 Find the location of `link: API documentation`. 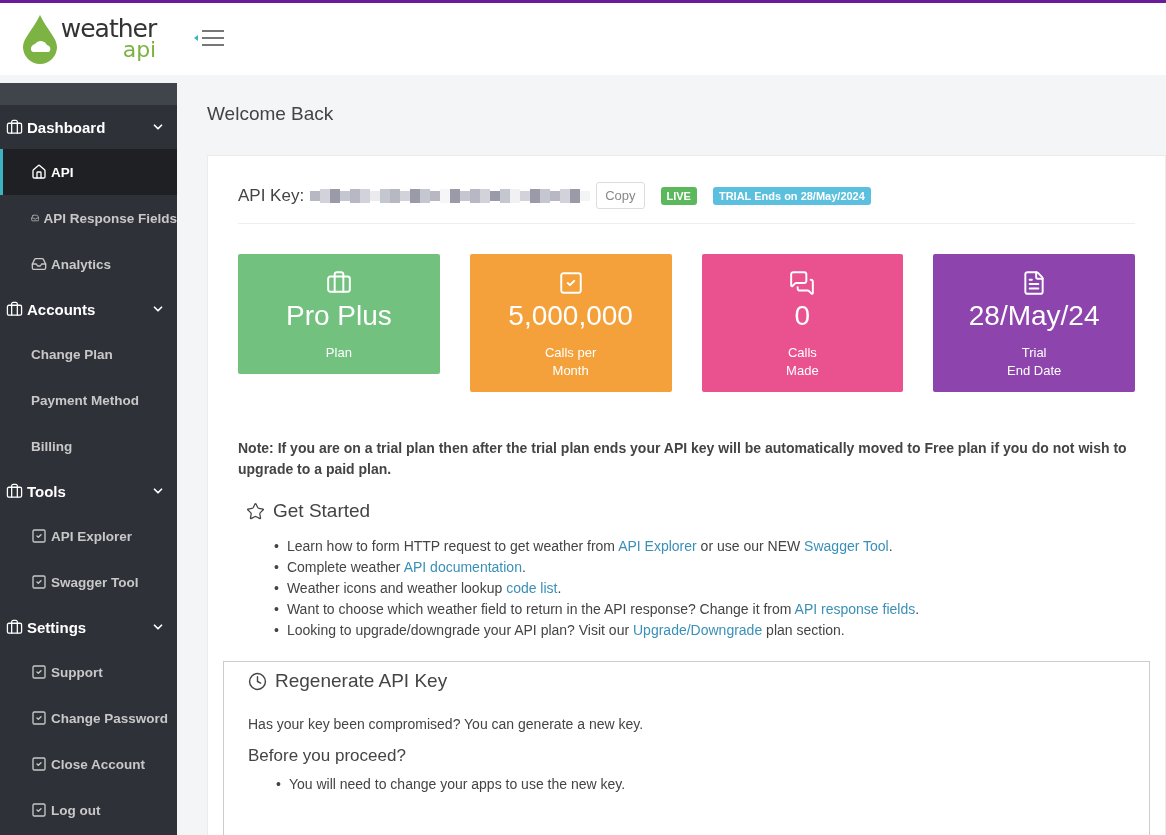

link: API documentation is located at coordinates (462, 567).